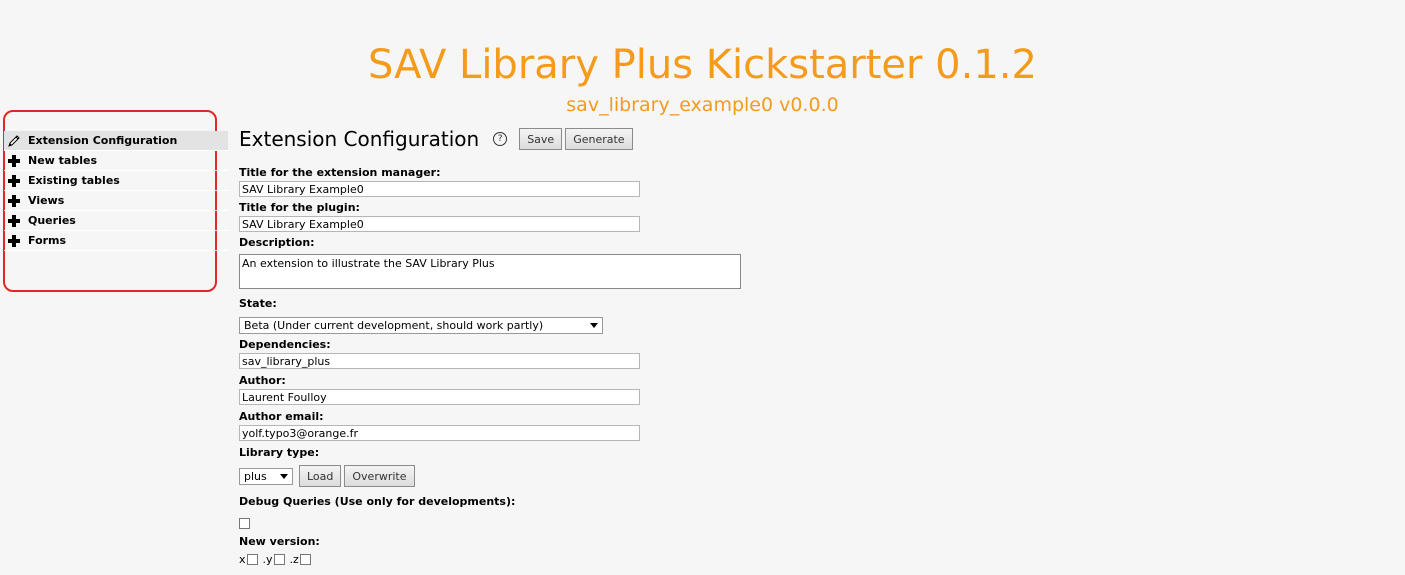 Image resolution: width=1405 pixels, height=575 pixels. I want to click on sidebar-item-label: Extension Configuration, so click(103, 140).